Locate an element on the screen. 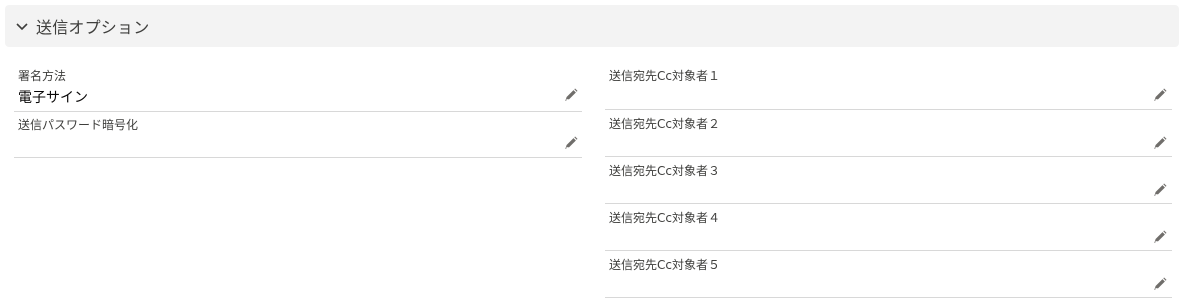  field-label: 送信宛先Cc対象者１ is located at coordinates (664, 76).